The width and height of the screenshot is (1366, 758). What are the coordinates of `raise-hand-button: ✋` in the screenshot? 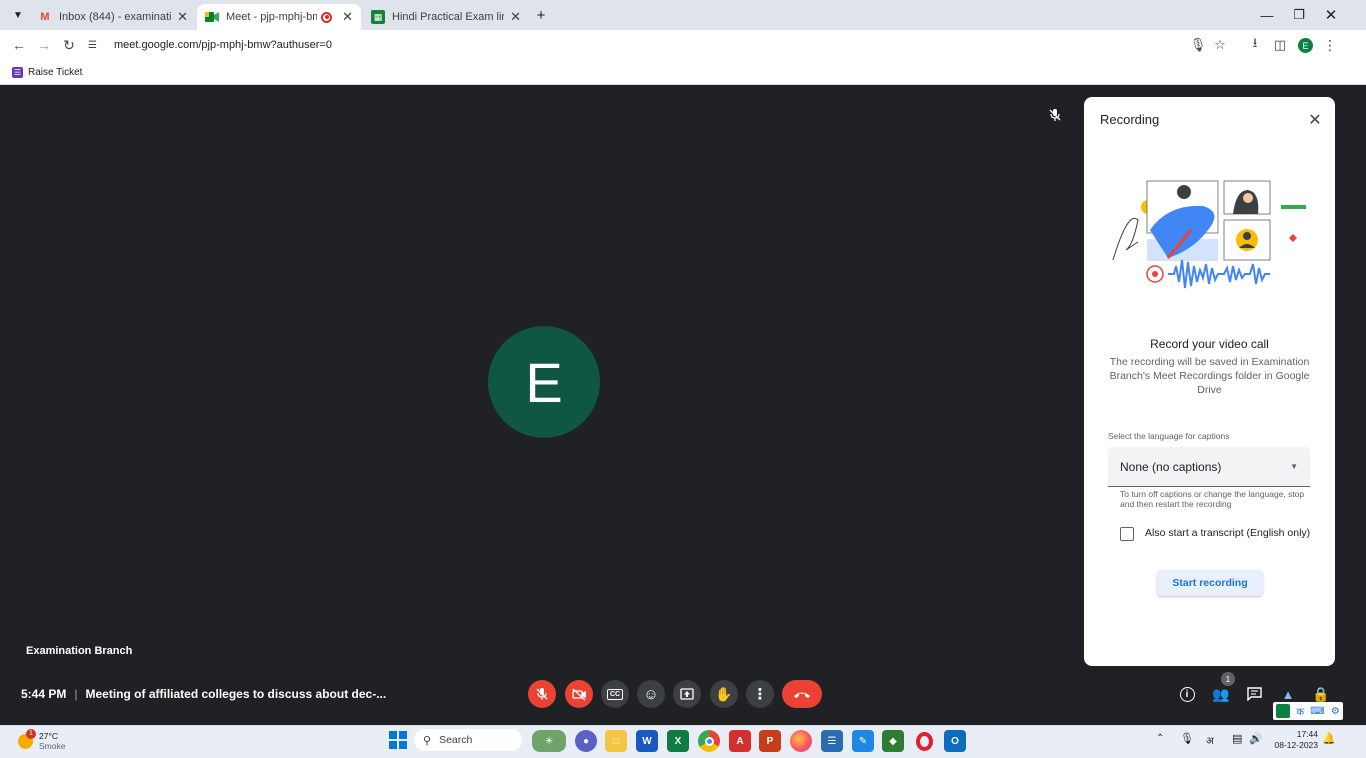 It's located at (724, 694).